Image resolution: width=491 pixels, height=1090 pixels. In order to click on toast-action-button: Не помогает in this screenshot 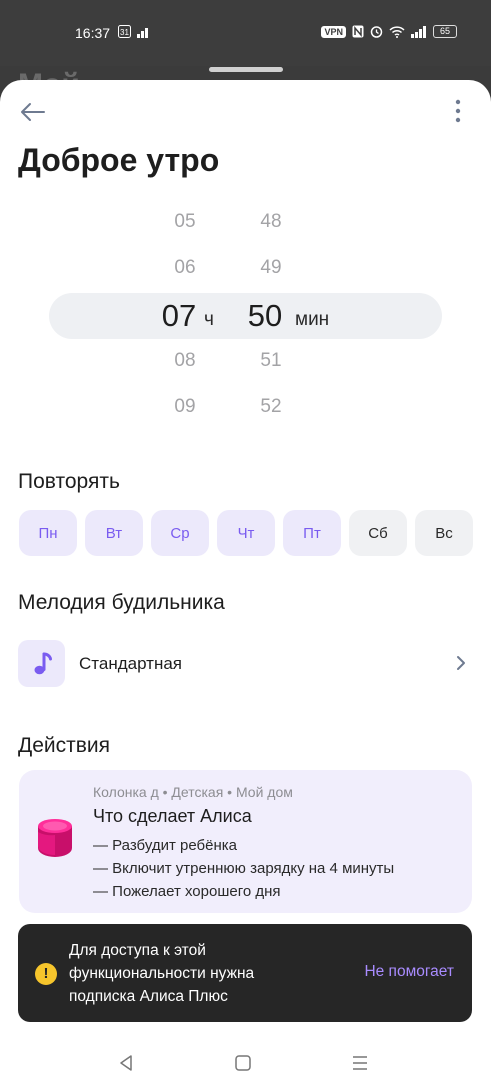, I will do `click(409, 972)`.